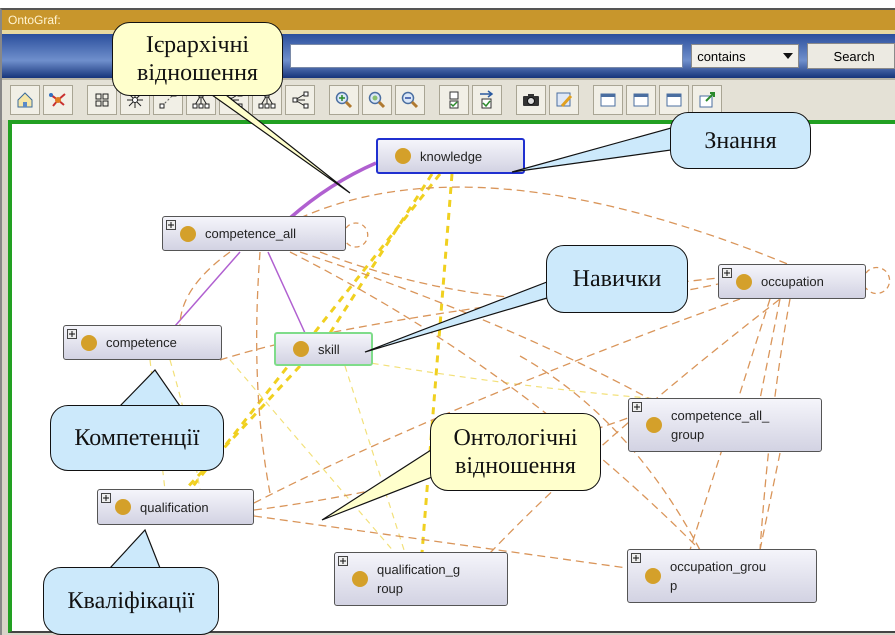  Describe the element at coordinates (515, 452) in the screenshot. I see `callout-tooltip: Онтологічні відношення` at that location.